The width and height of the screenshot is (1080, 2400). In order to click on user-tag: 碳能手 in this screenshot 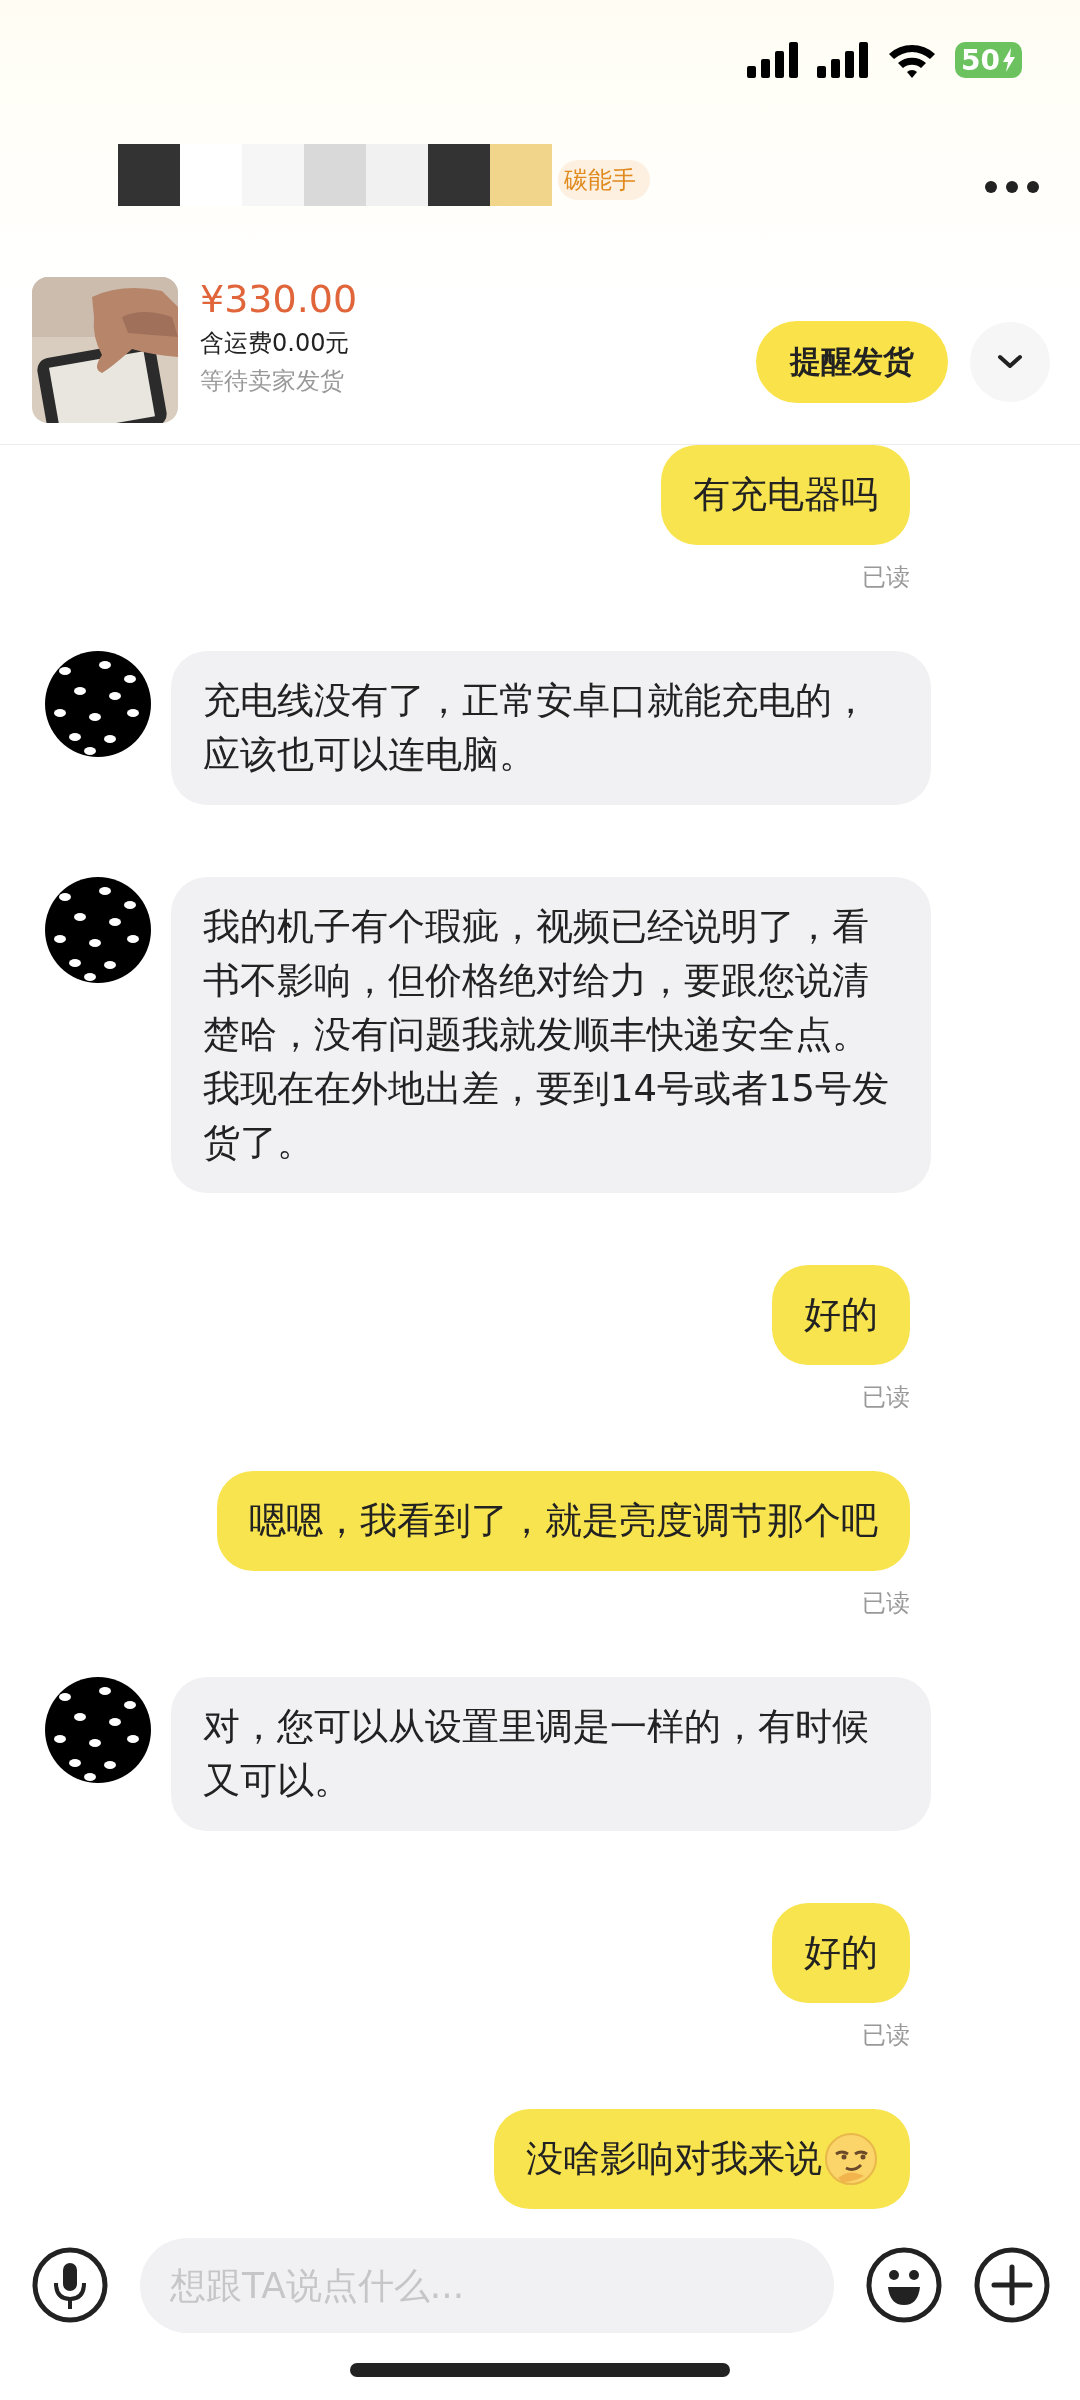, I will do `click(604, 180)`.